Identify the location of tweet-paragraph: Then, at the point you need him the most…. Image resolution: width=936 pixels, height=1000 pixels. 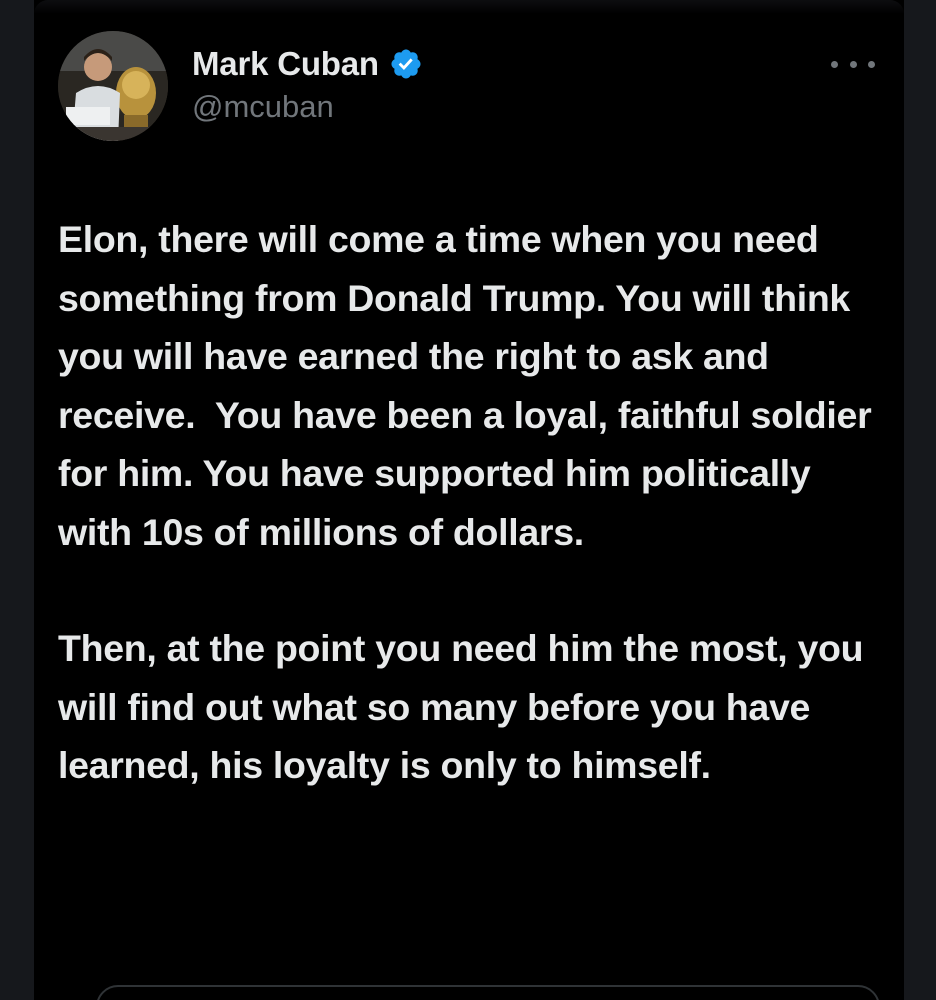
(466, 706).